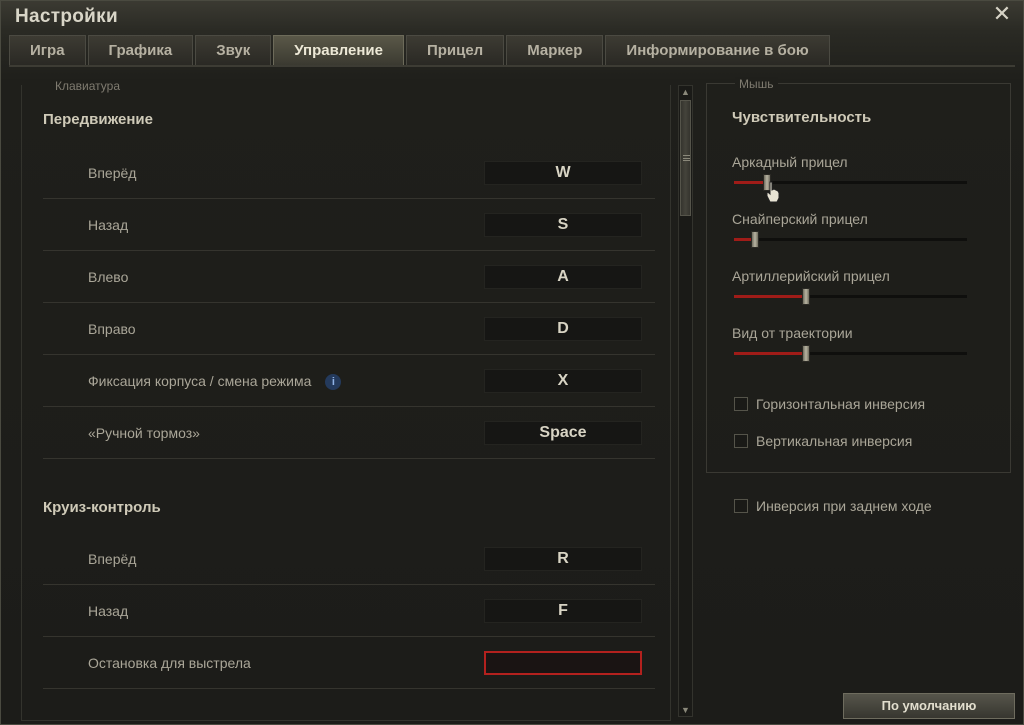 This screenshot has height=725, width=1024. What do you see at coordinates (555, 50) in the screenshot?
I see `tab-marker: Маркер` at bounding box center [555, 50].